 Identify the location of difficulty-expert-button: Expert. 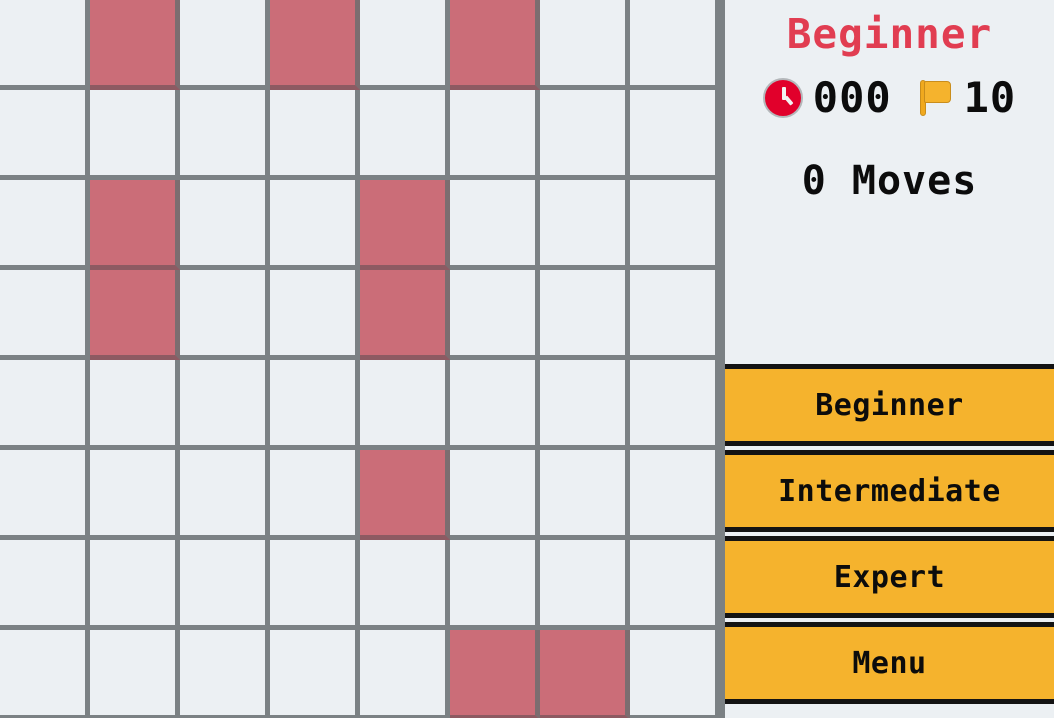
(889, 577).